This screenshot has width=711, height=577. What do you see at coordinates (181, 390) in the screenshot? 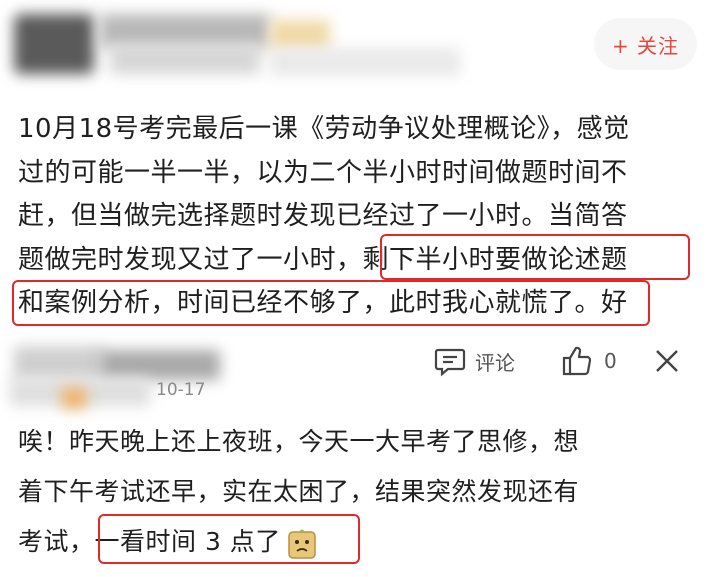
I see `comment-date: 10-17` at bounding box center [181, 390].